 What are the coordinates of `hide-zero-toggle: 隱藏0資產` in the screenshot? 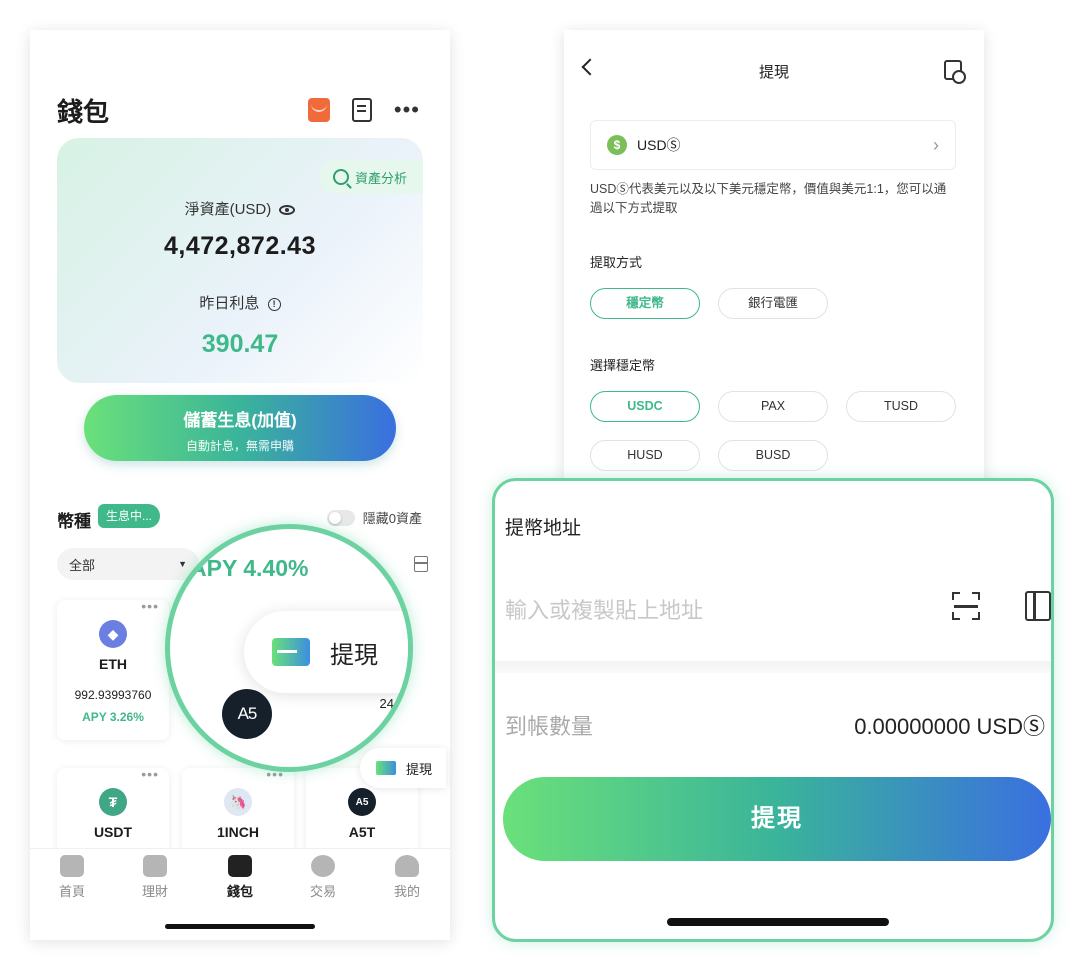 It's located at (374, 517).